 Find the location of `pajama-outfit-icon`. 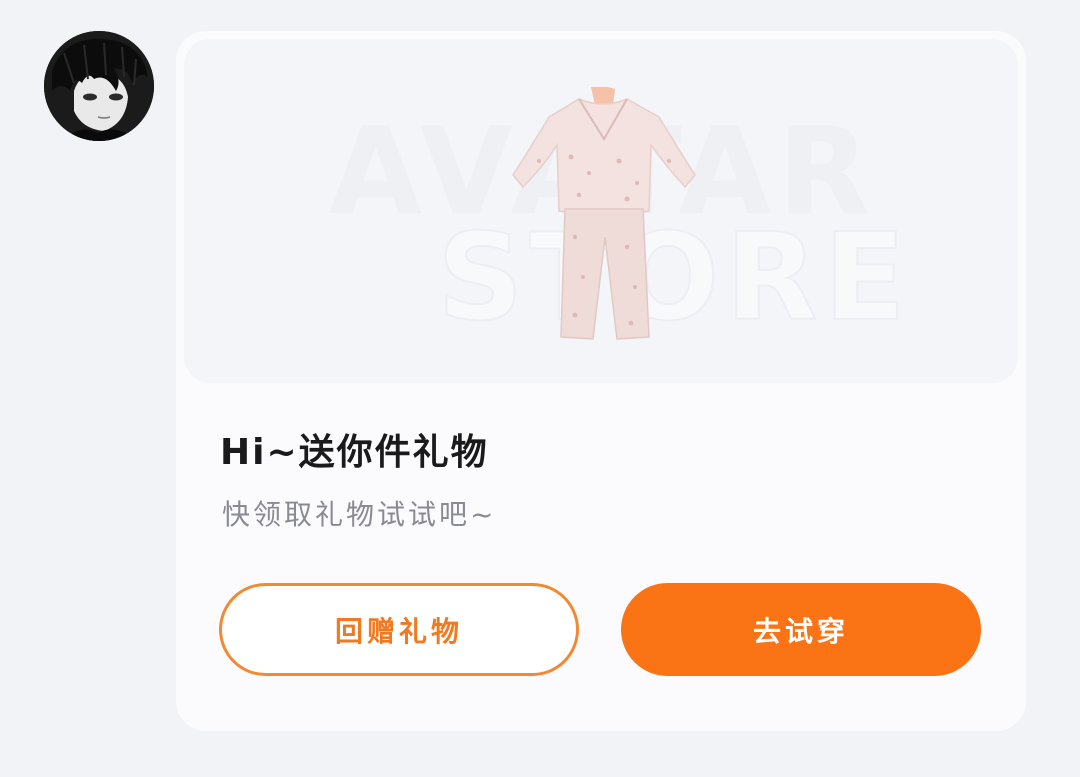

pajama-outfit-icon is located at coordinates (604, 213).